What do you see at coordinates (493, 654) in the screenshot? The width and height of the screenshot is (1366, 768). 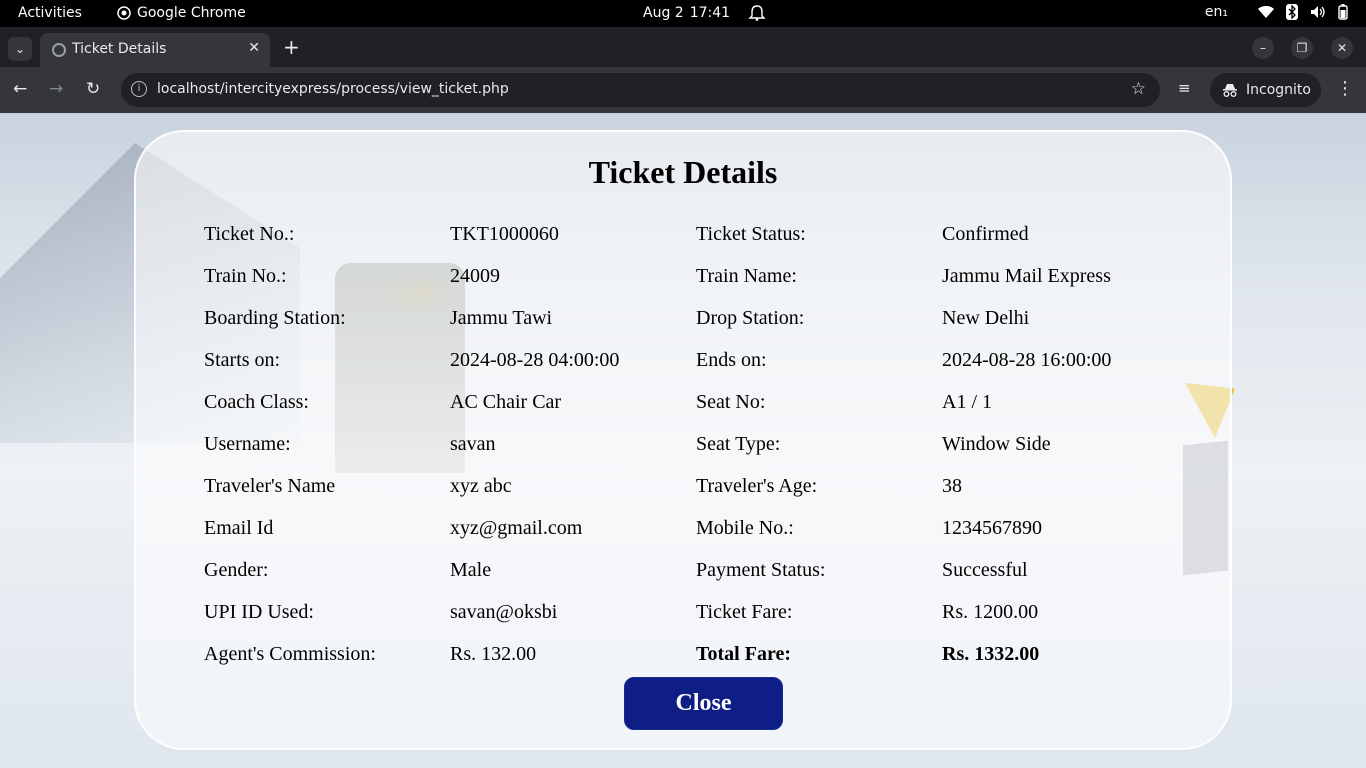 I see `detail-value: Rs. 132.00` at bounding box center [493, 654].